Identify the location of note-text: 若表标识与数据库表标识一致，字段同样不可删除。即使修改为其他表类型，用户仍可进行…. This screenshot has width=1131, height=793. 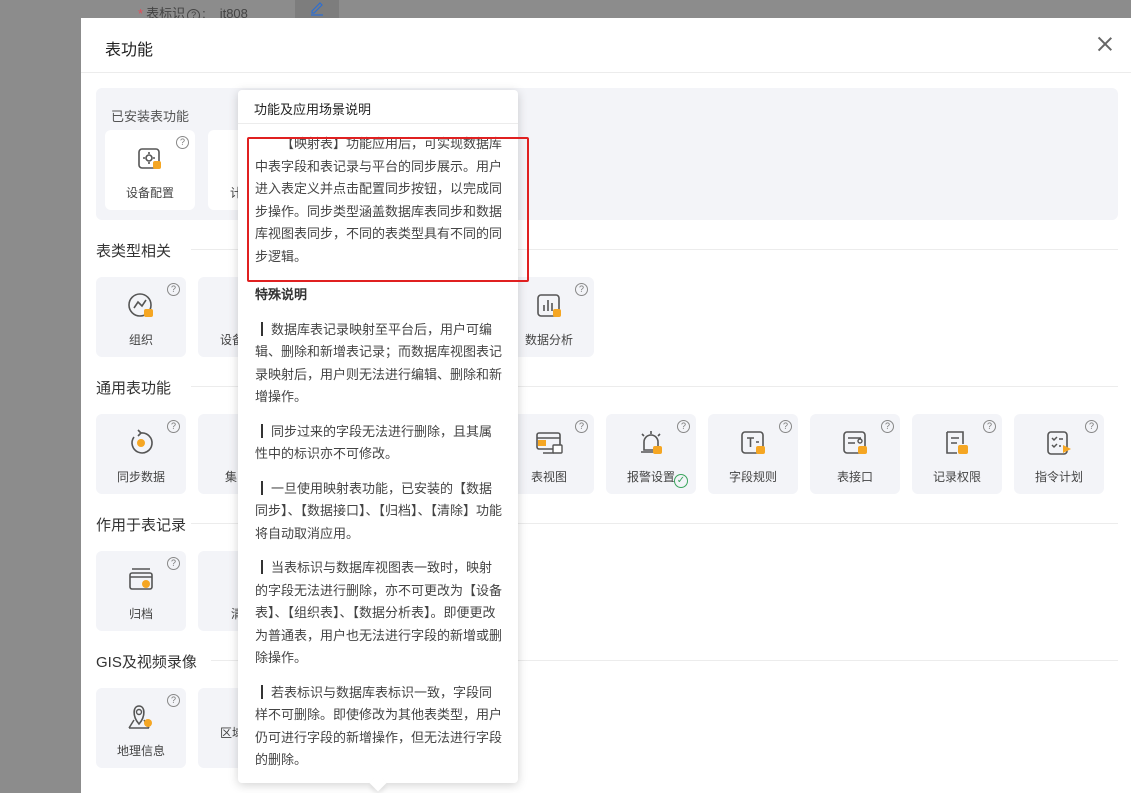
(379, 726).